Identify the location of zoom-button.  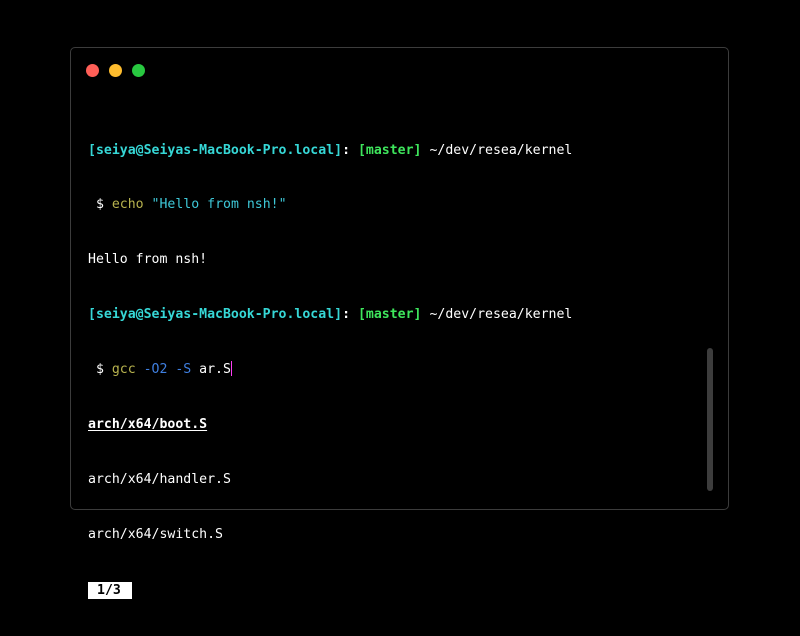
(138, 70).